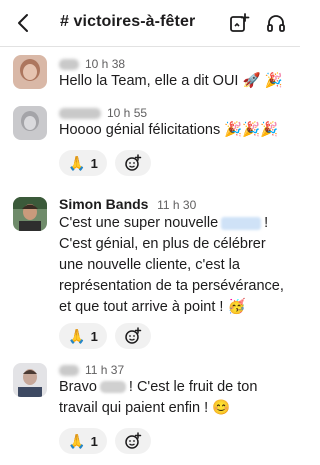  Describe the element at coordinates (105, 64) in the screenshot. I see `timestamp: 10 h 38` at that location.